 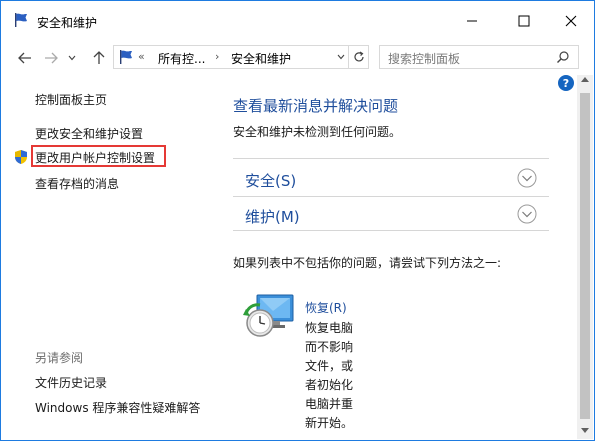 I want to click on uac-shield-icon, so click(x=21, y=157).